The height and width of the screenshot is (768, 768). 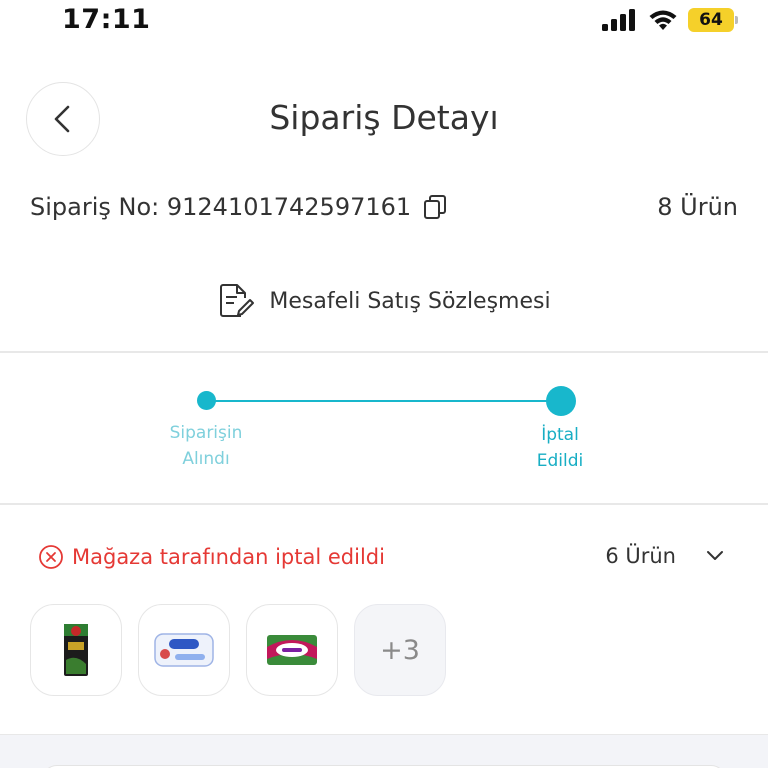 I want to click on wifi-icon, so click(x=663, y=20).